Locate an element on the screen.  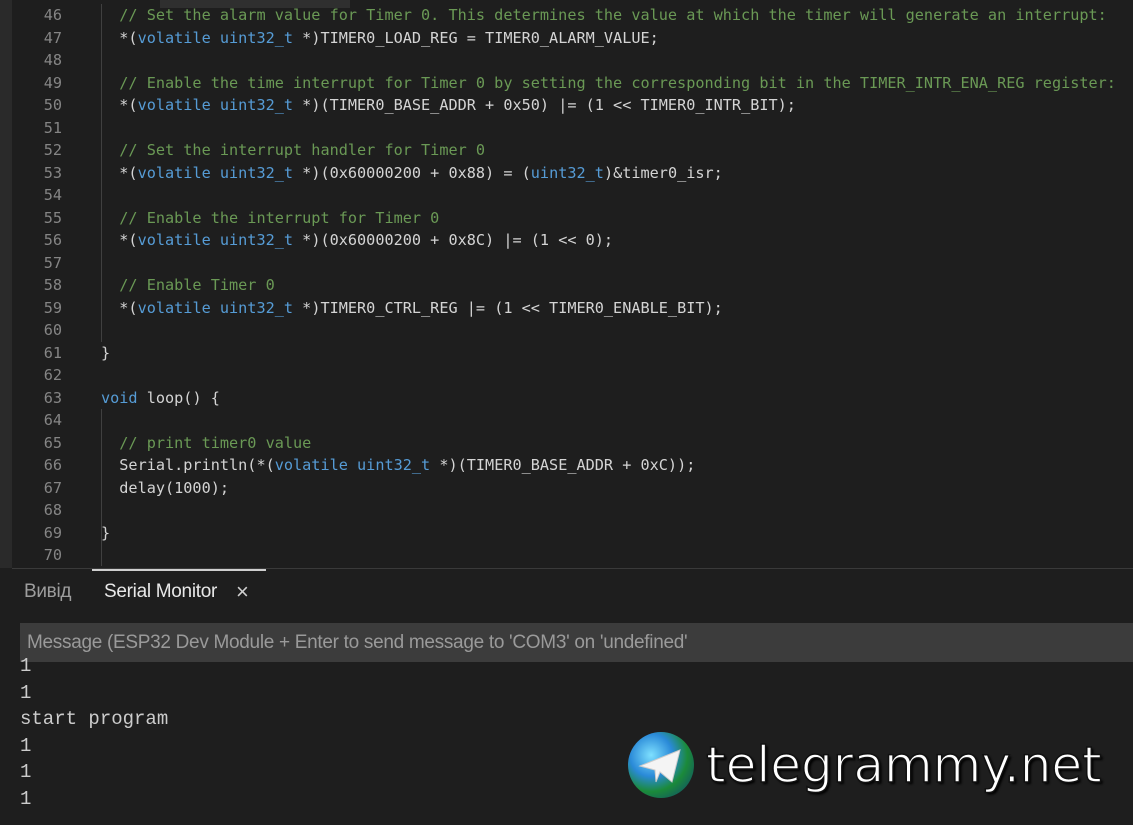
line-number: 57 is located at coordinates (52, 262).